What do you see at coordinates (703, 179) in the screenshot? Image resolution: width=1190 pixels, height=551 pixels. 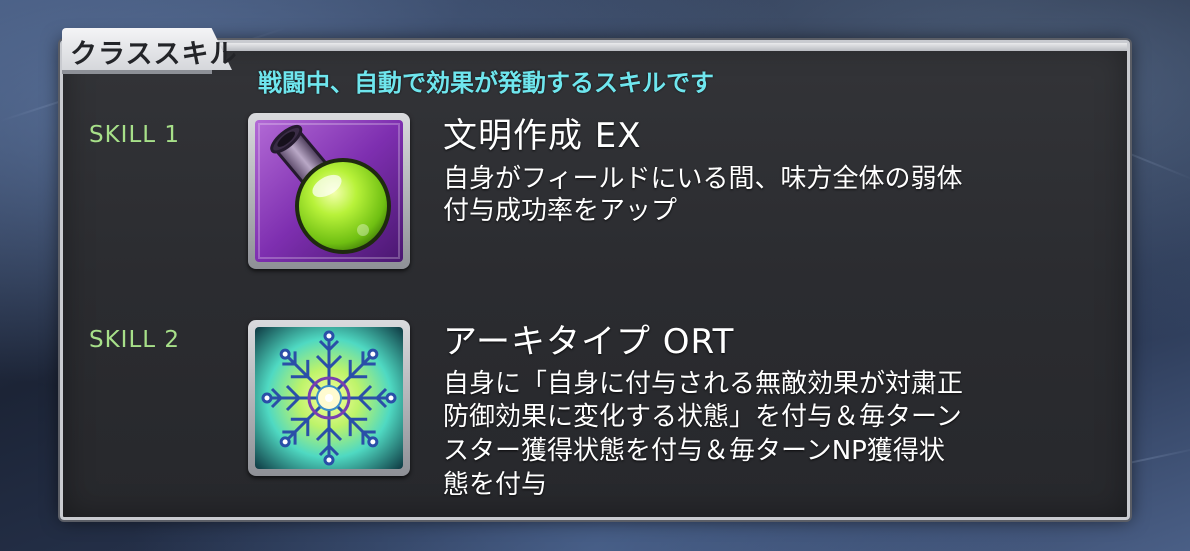 I see `skill-1-description-line: 自身がフィールドにいる間、味方全体の弱体` at bounding box center [703, 179].